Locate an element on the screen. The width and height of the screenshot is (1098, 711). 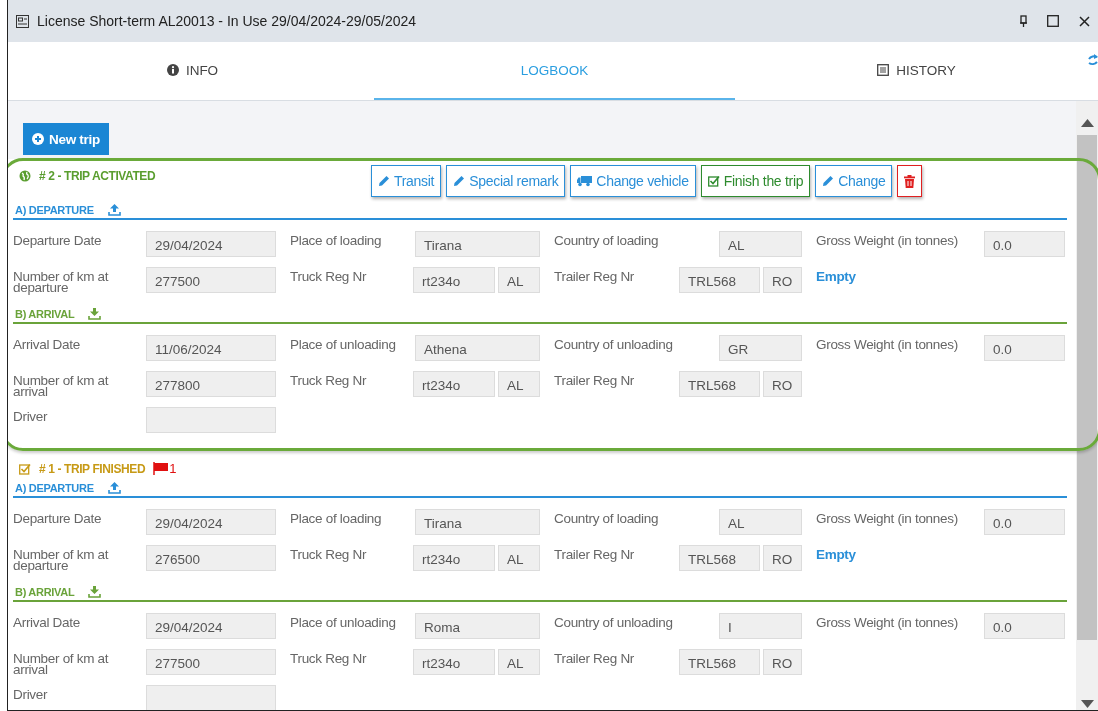
flag-badge: 1 is located at coordinates (165, 468).